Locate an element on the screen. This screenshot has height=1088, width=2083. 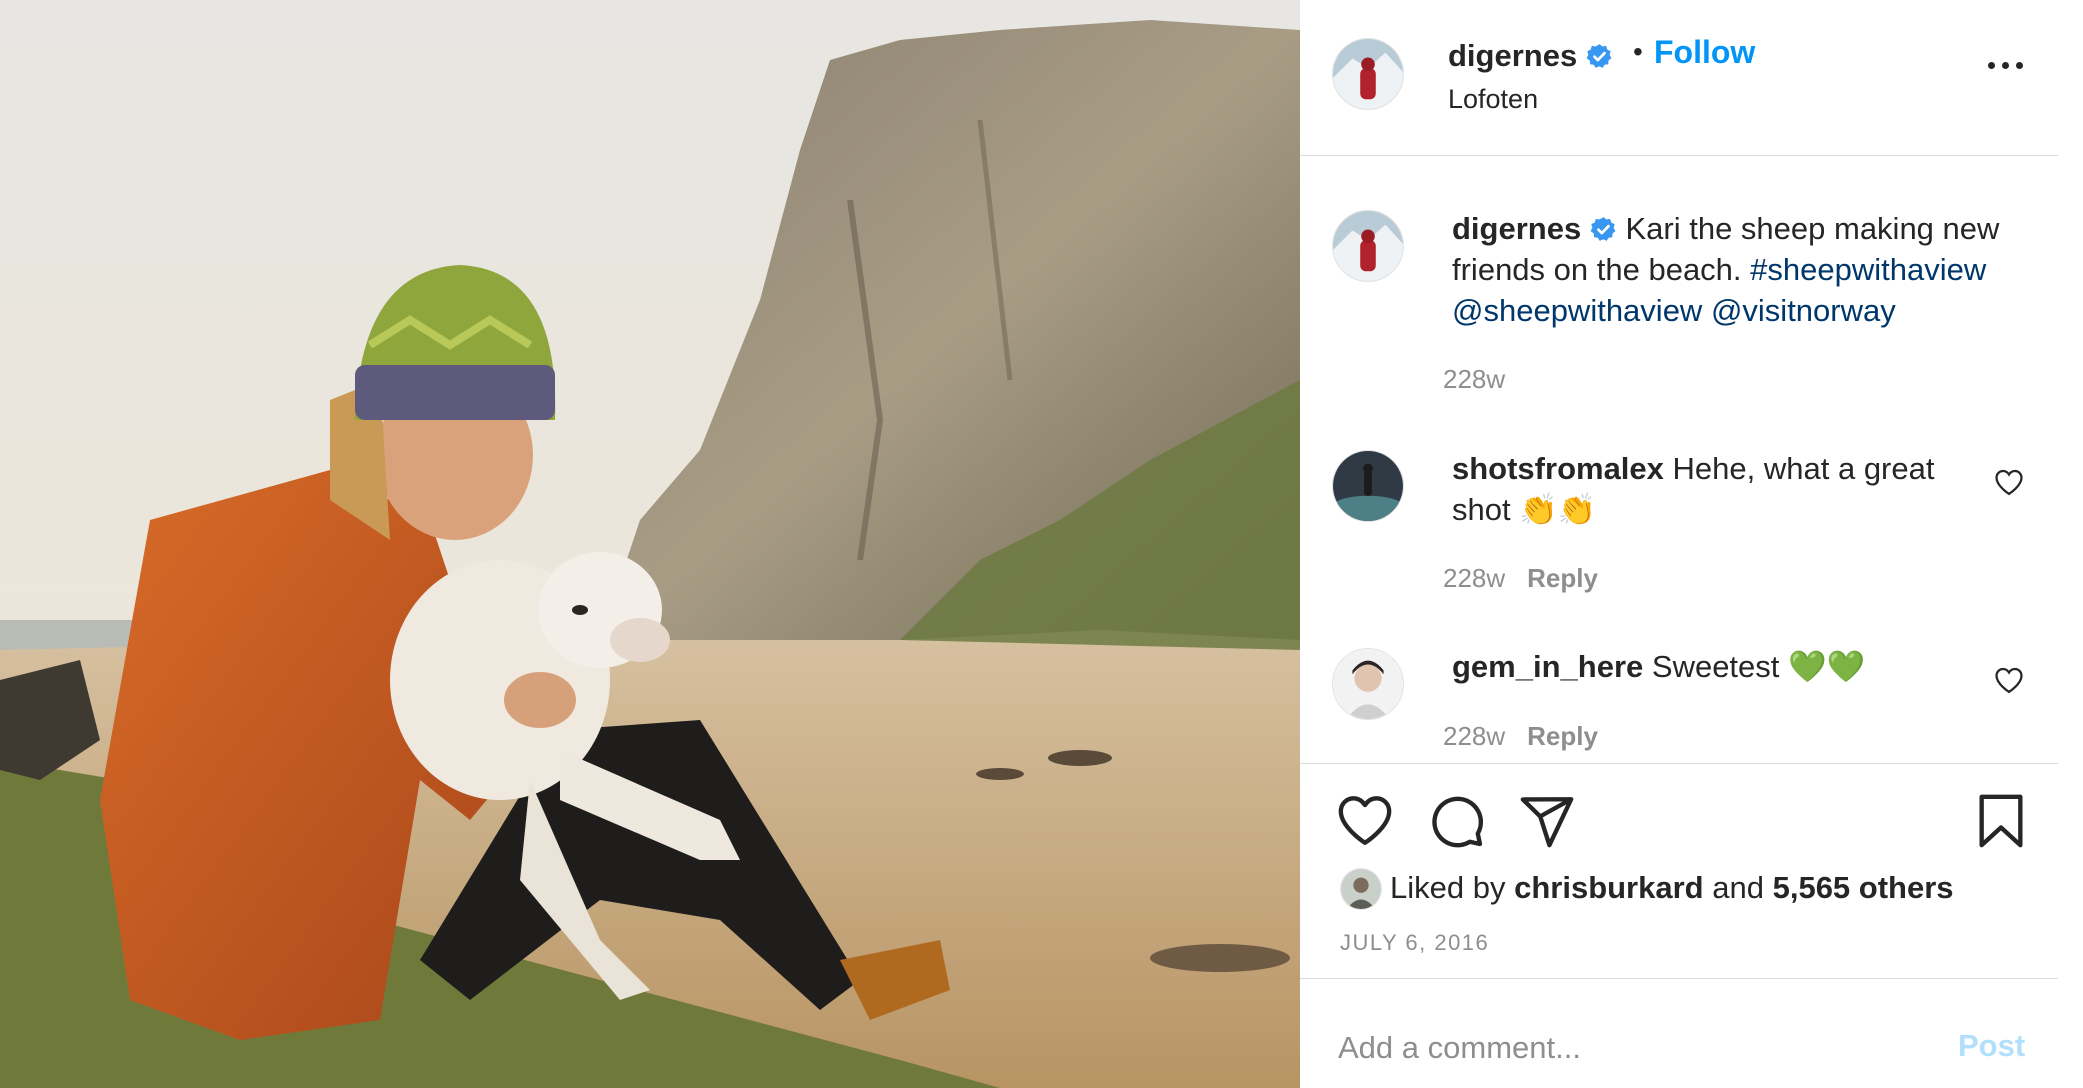
comment-username: gem_in_here is located at coordinates (1547, 666).